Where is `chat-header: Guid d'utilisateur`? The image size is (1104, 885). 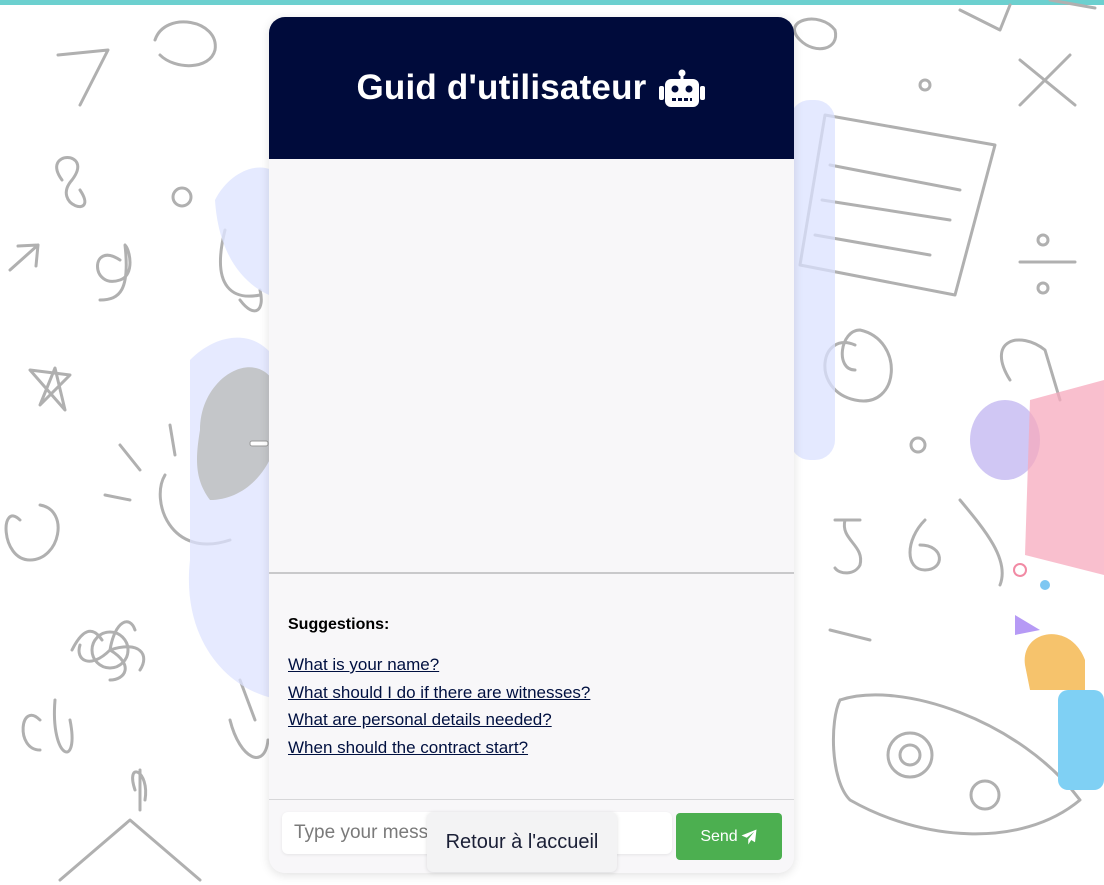 chat-header: Guid d'utilisateur is located at coordinates (531, 88).